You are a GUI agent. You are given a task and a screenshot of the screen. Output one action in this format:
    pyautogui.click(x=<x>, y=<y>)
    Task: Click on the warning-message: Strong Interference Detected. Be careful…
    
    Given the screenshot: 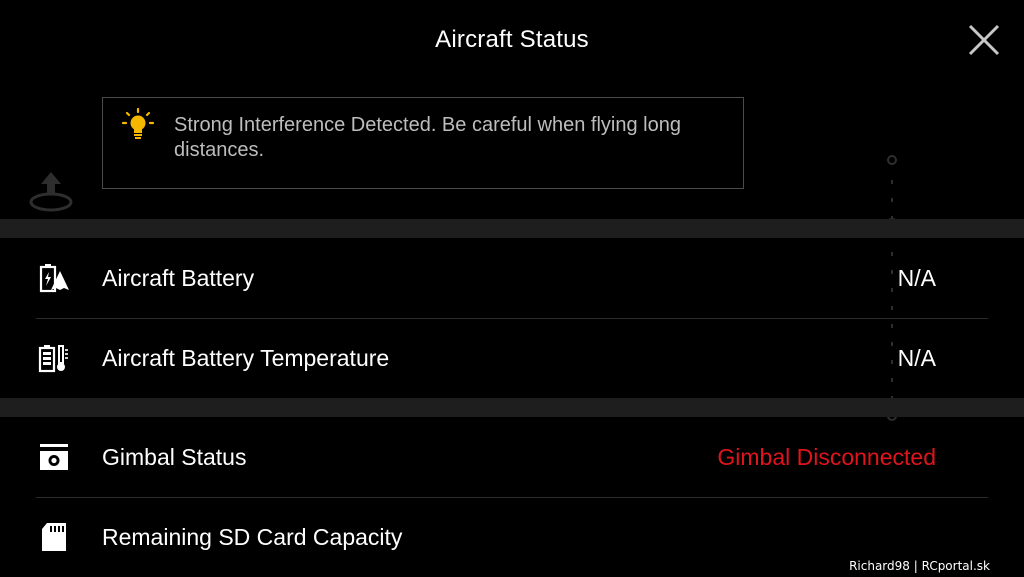 What is the action you would take?
    pyautogui.click(x=427, y=137)
    